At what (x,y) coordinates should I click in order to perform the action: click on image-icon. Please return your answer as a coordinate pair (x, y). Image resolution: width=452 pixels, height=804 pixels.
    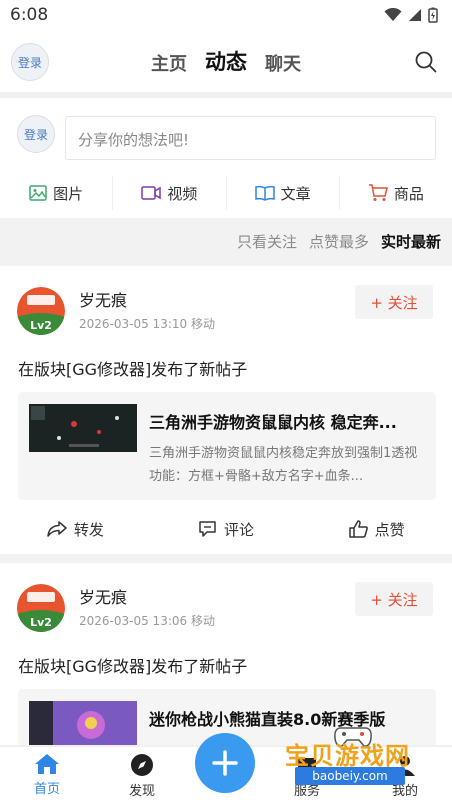
    Looking at the image, I should click on (38, 193).